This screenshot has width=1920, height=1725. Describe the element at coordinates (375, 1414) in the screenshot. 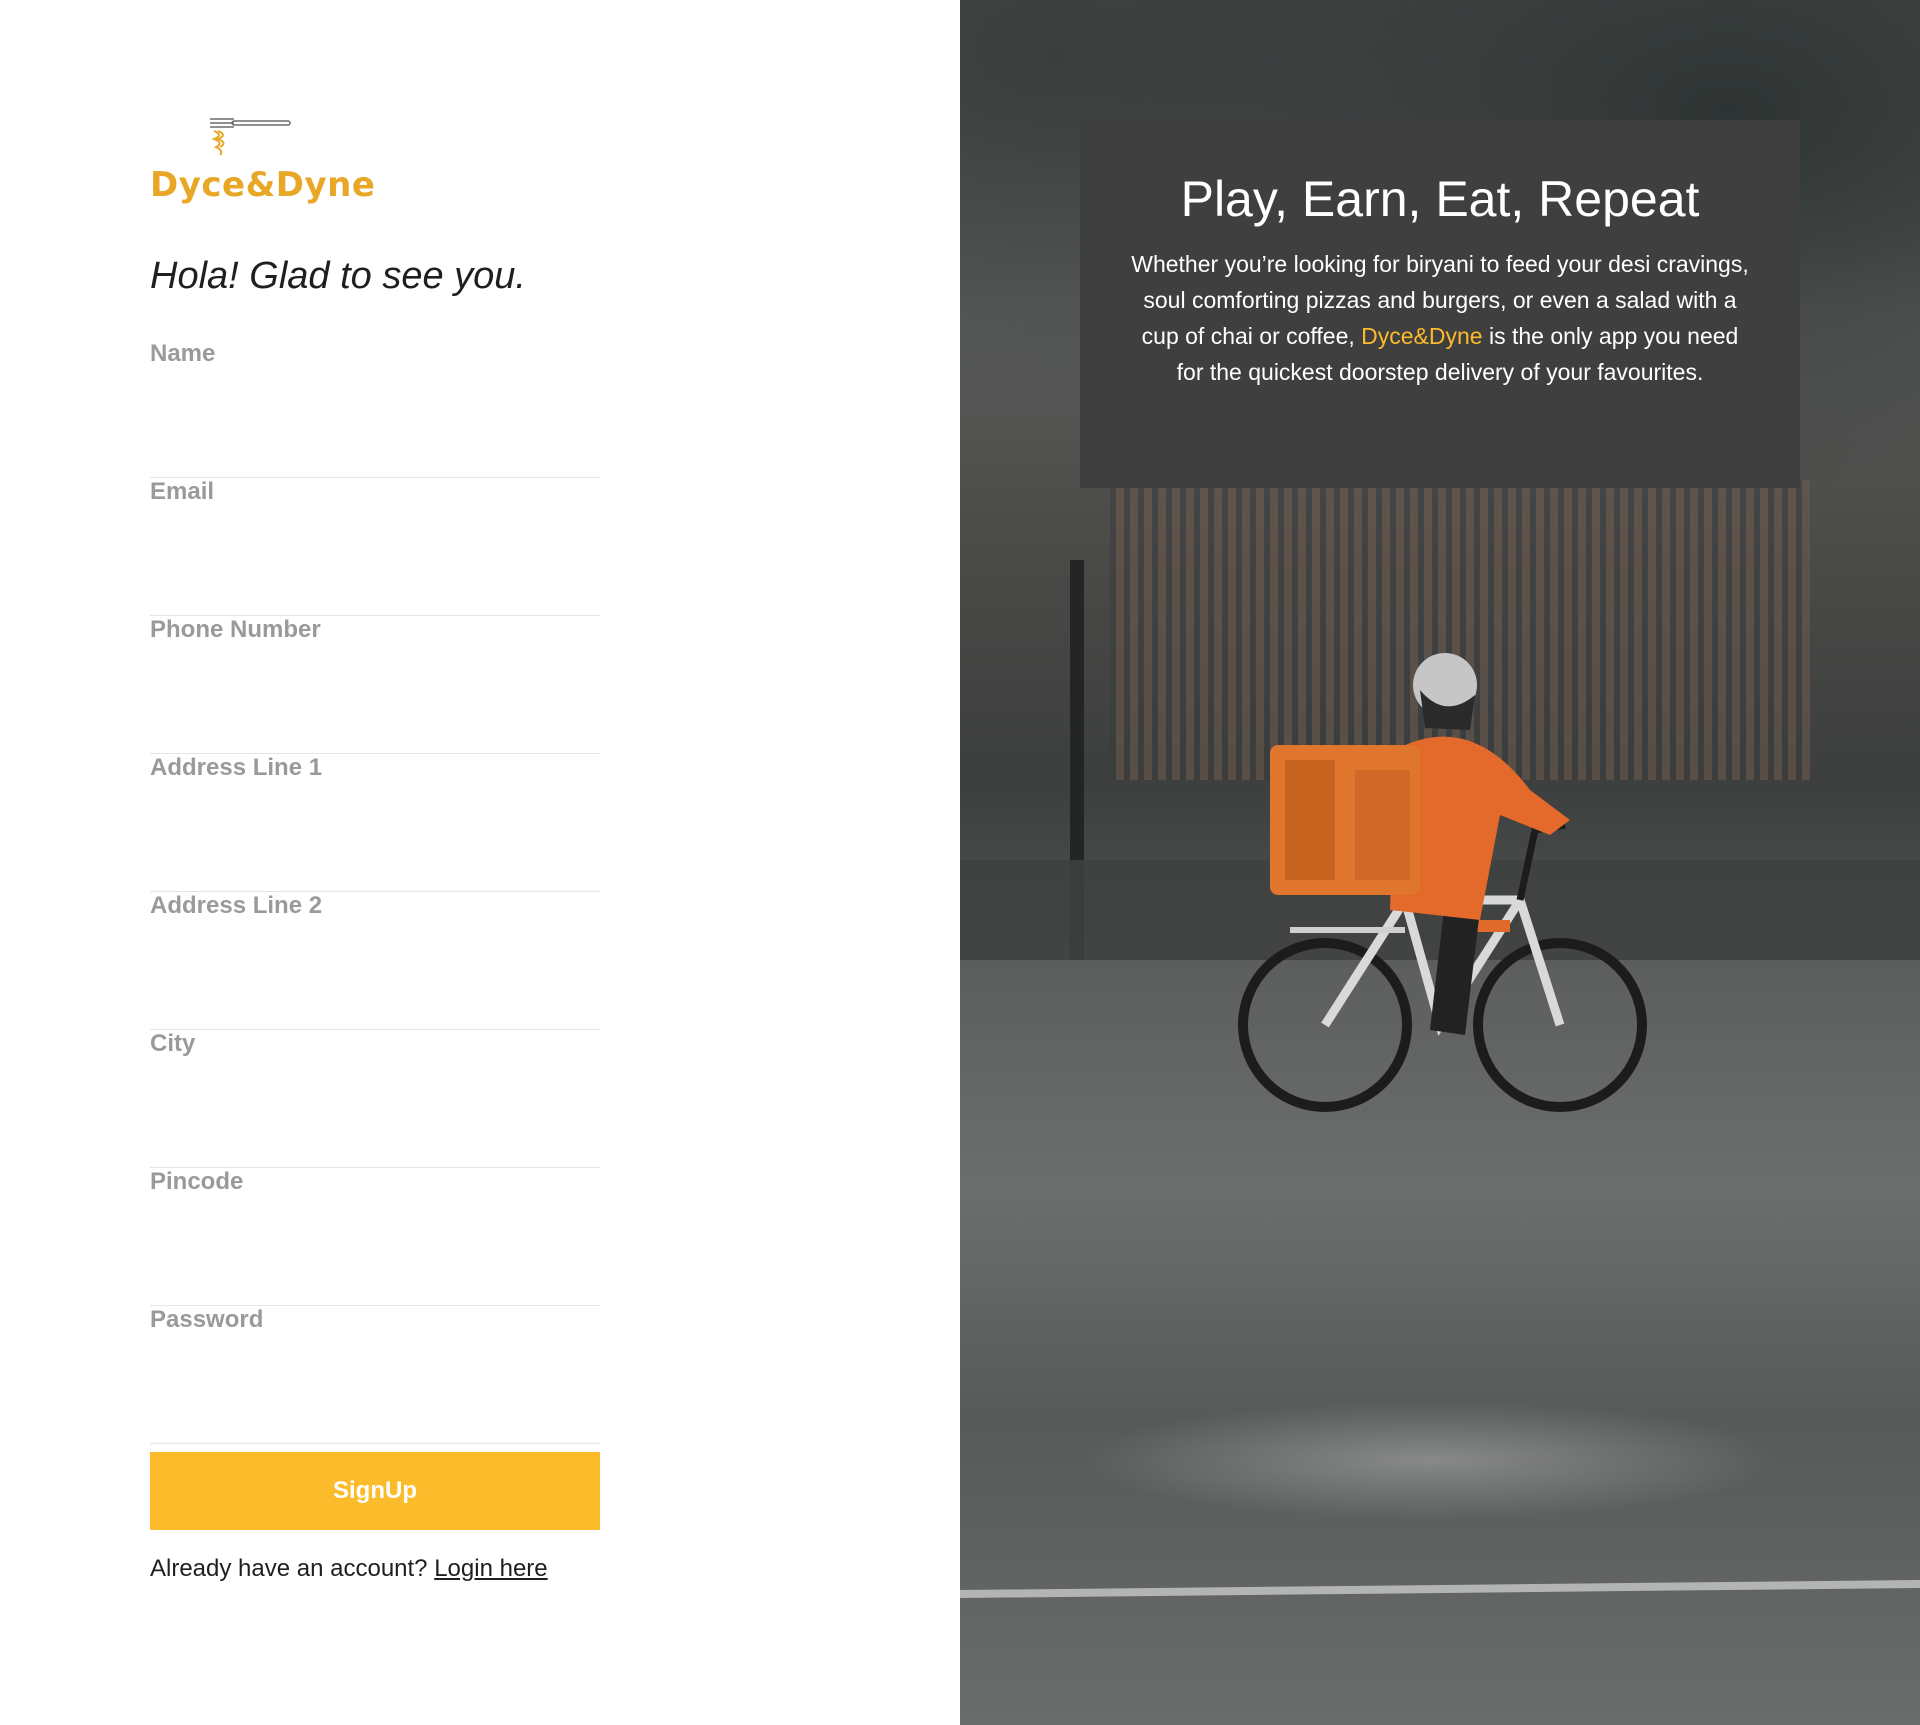

I see `password-input` at that location.